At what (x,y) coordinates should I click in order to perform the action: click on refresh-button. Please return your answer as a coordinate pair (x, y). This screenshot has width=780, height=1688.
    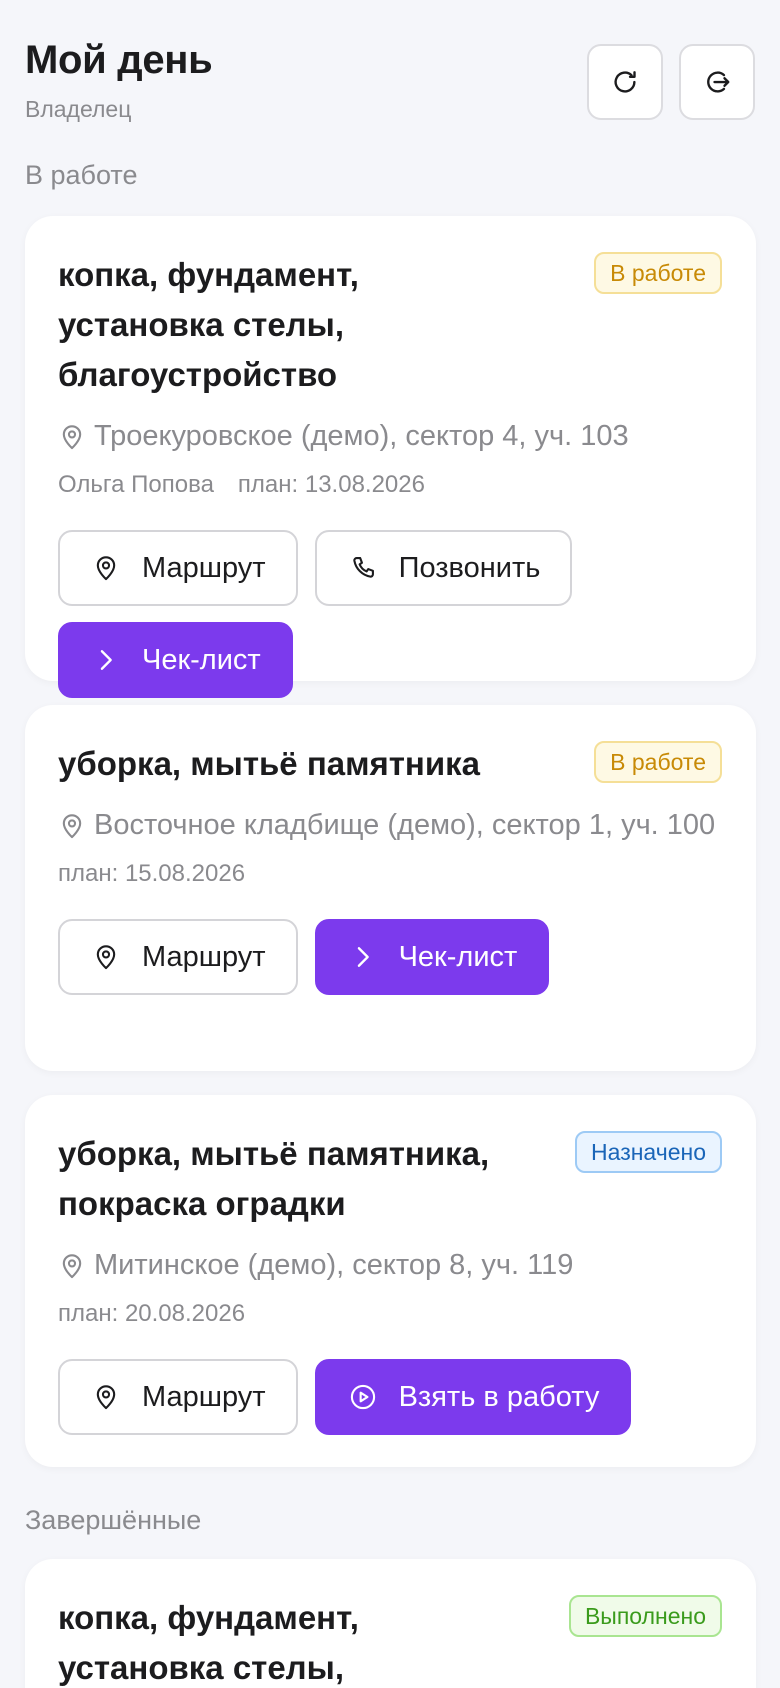
    Looking at the image, I should click on (625, 82).